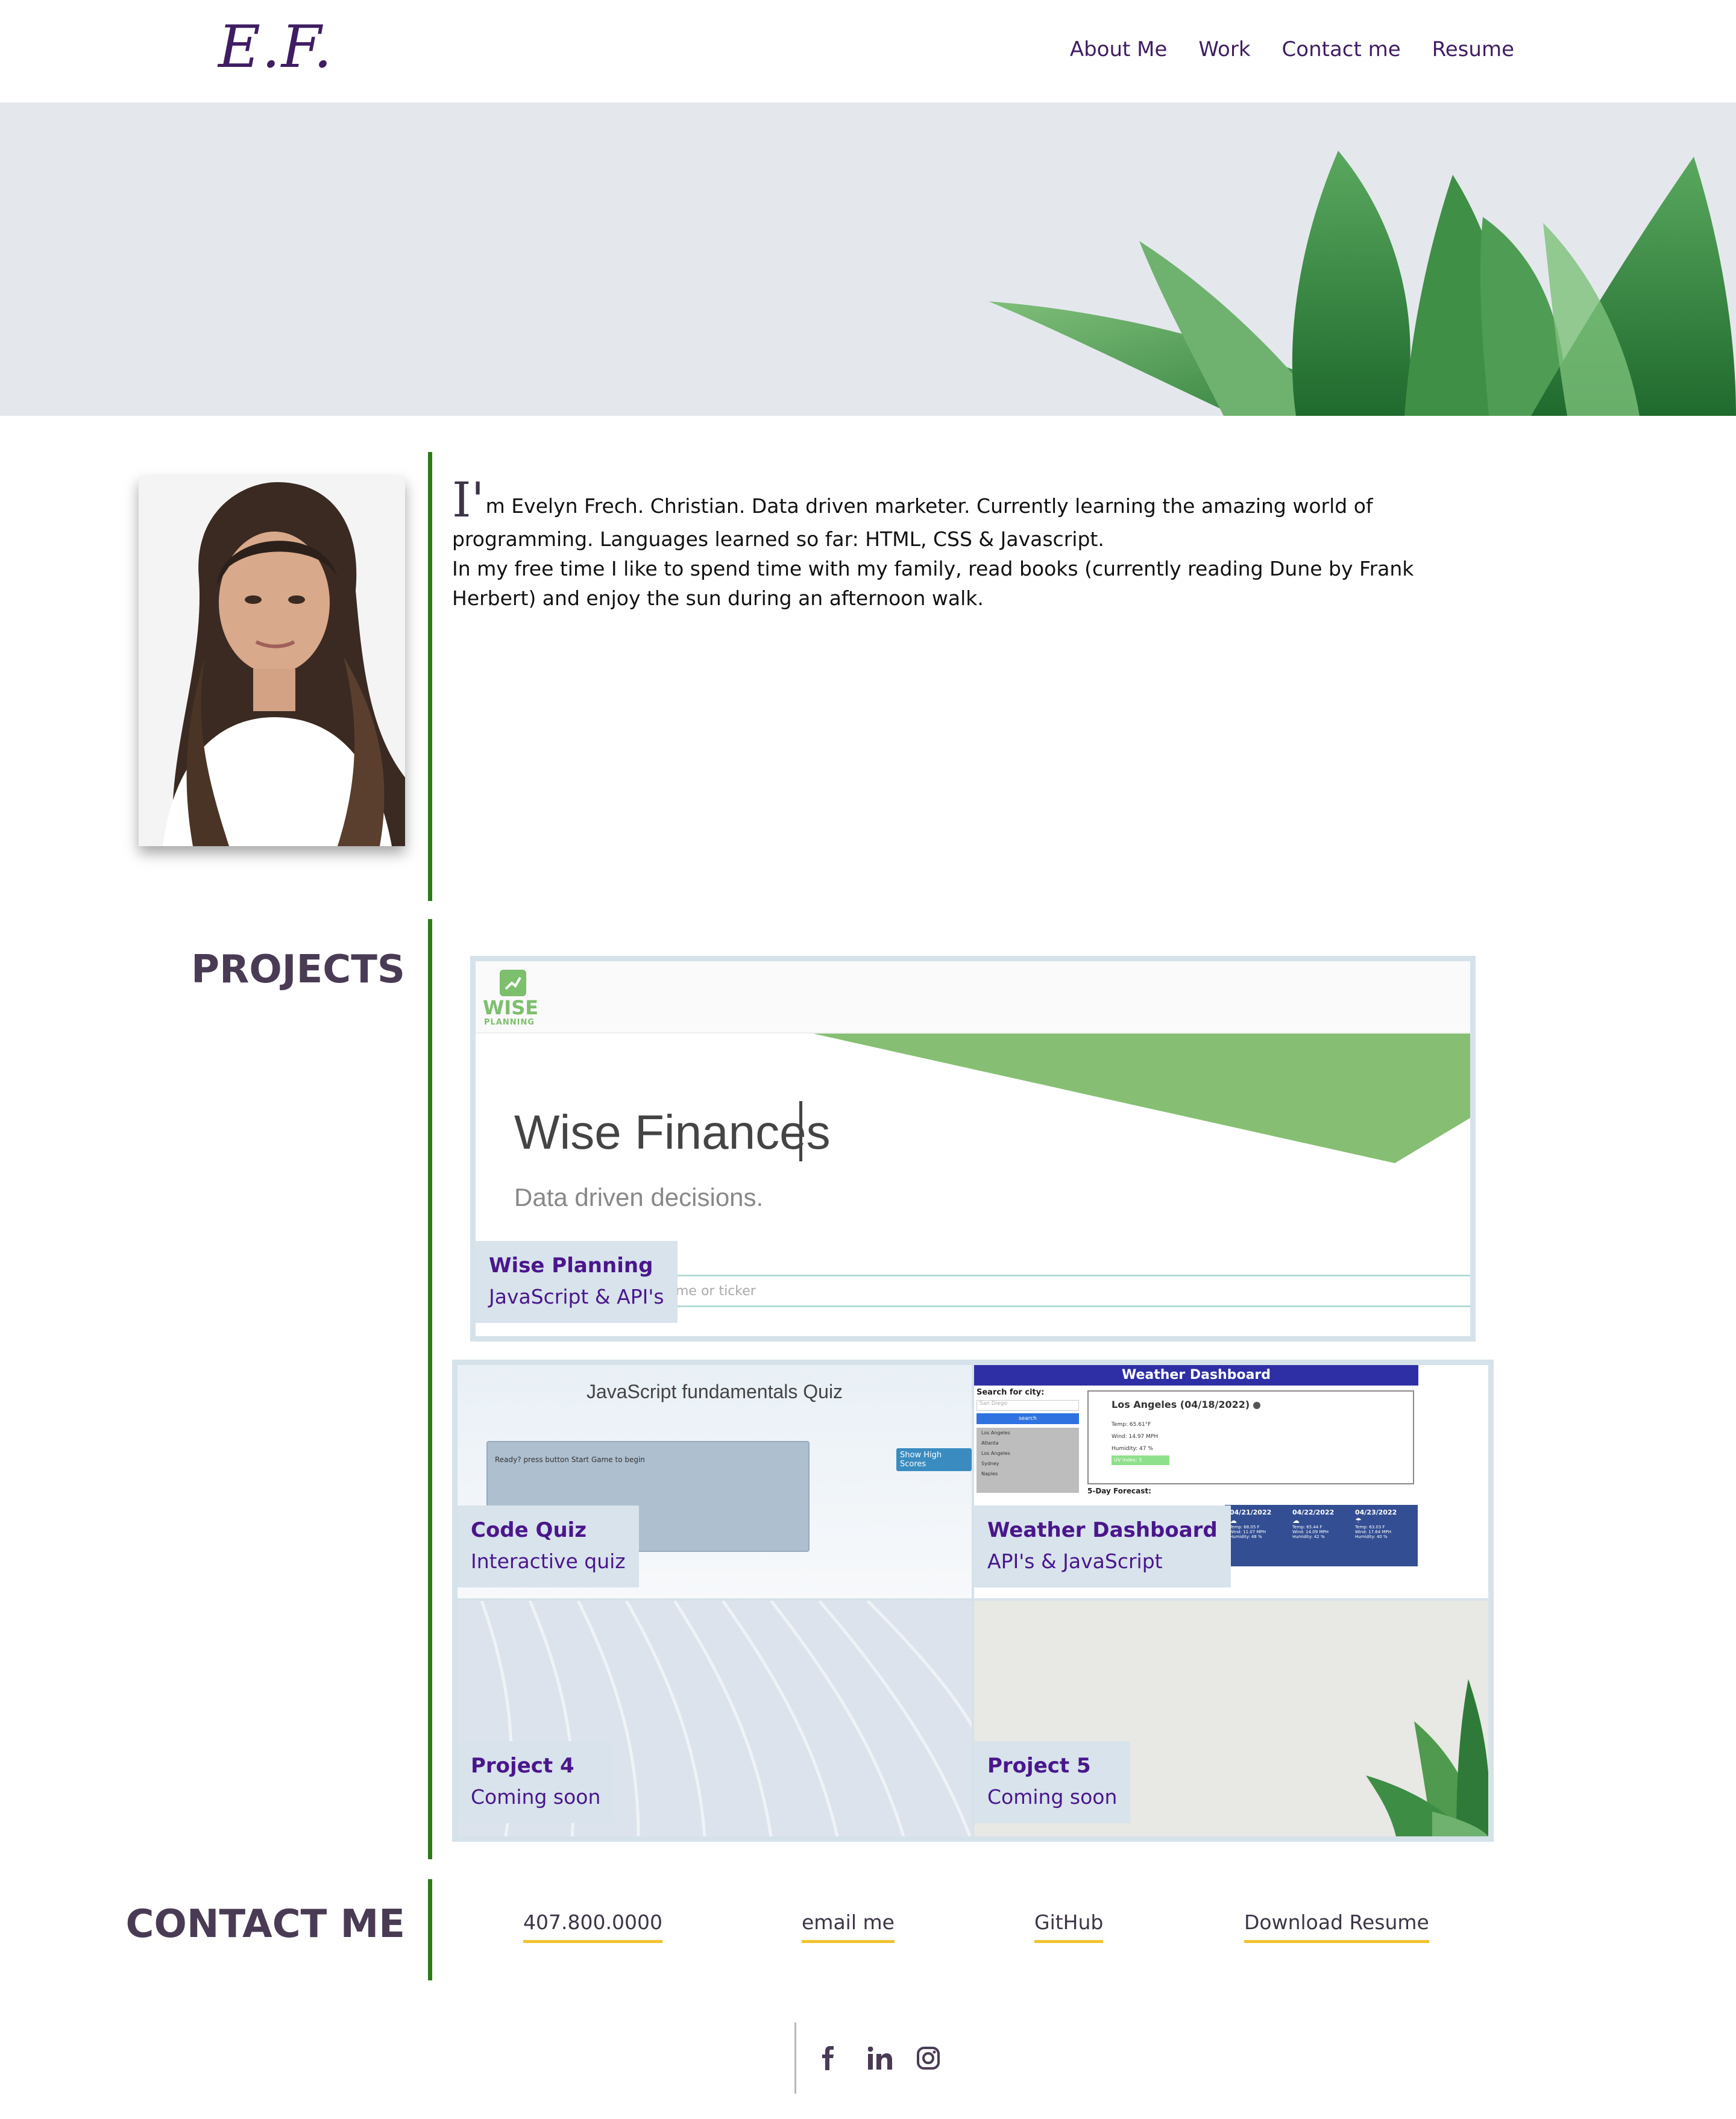  I want to click on nav-about-me: About Me, so click(1119, 49).